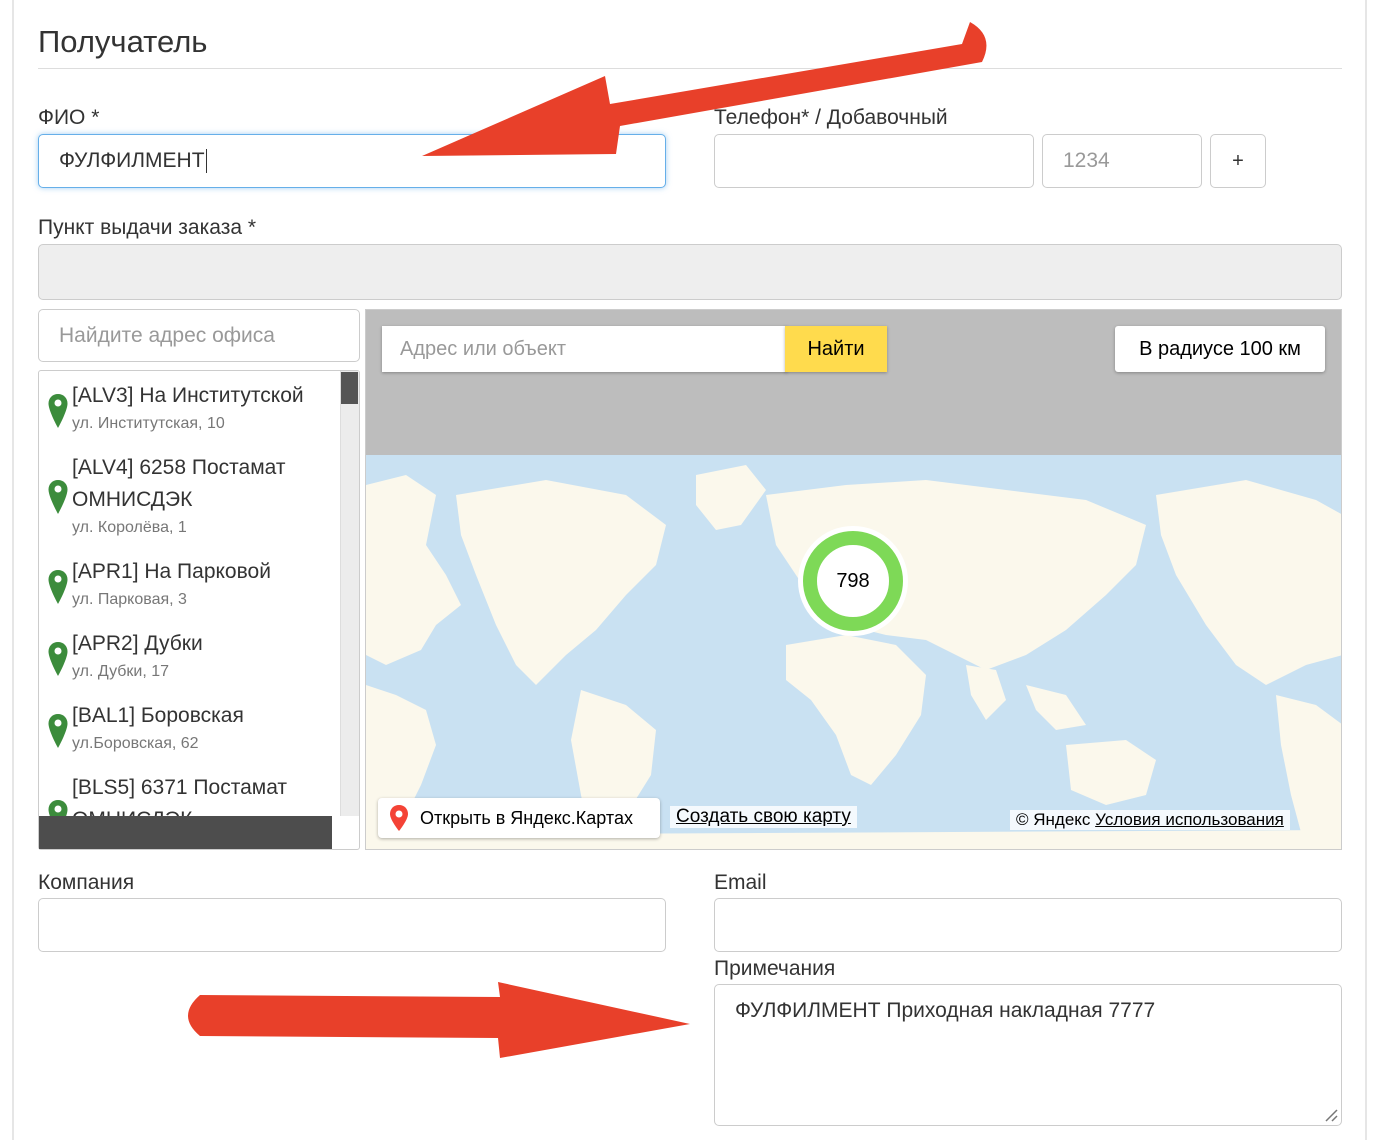 The height and width of the screenshot is (1140, 1376). I want to click on open-in-yandex-label: Открыть в Яндекс.Картах, so click(526, 817).